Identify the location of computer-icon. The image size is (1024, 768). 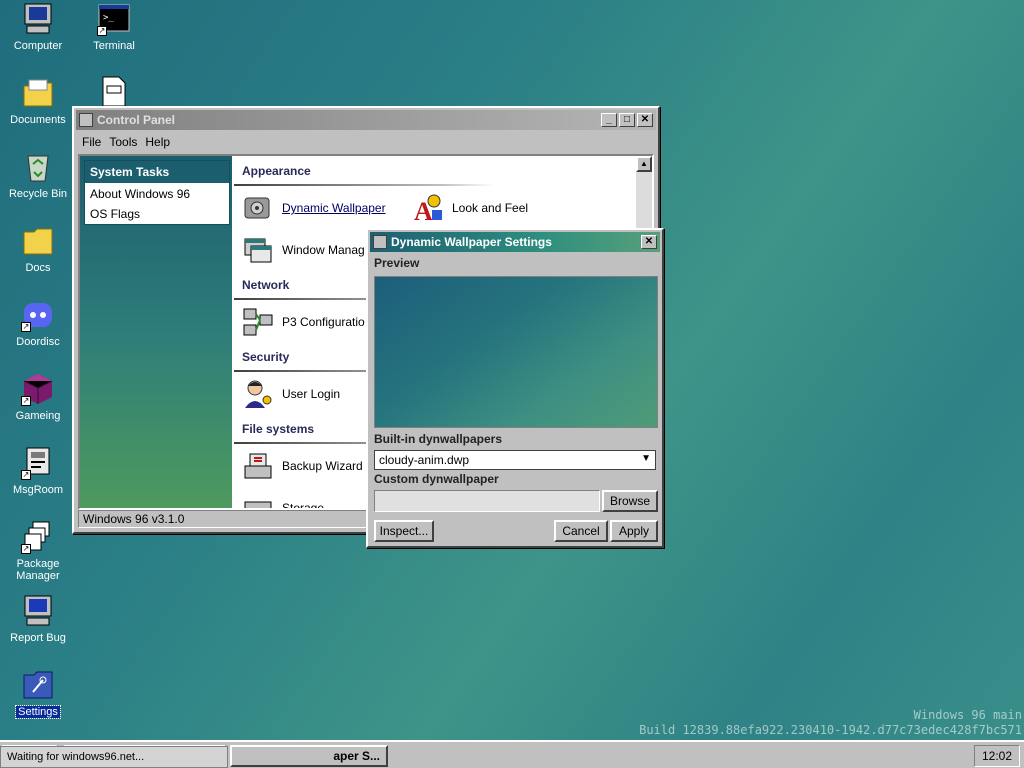
(38, 19).